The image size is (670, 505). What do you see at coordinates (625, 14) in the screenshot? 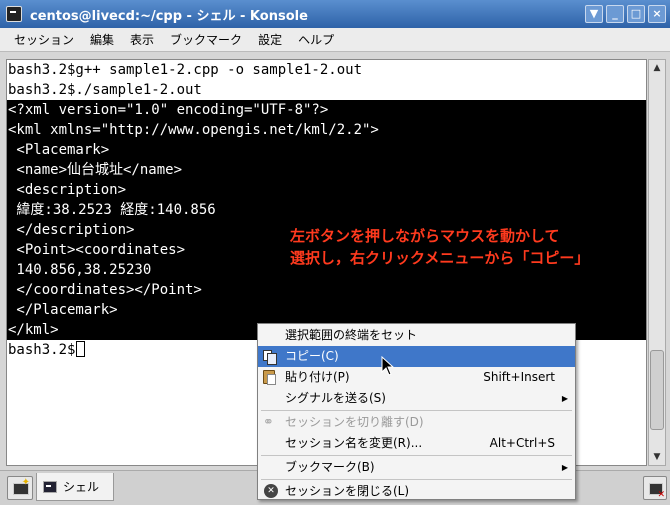
I see `window-controls: ▼ _ □ ×` at bounding box center [625, 14].